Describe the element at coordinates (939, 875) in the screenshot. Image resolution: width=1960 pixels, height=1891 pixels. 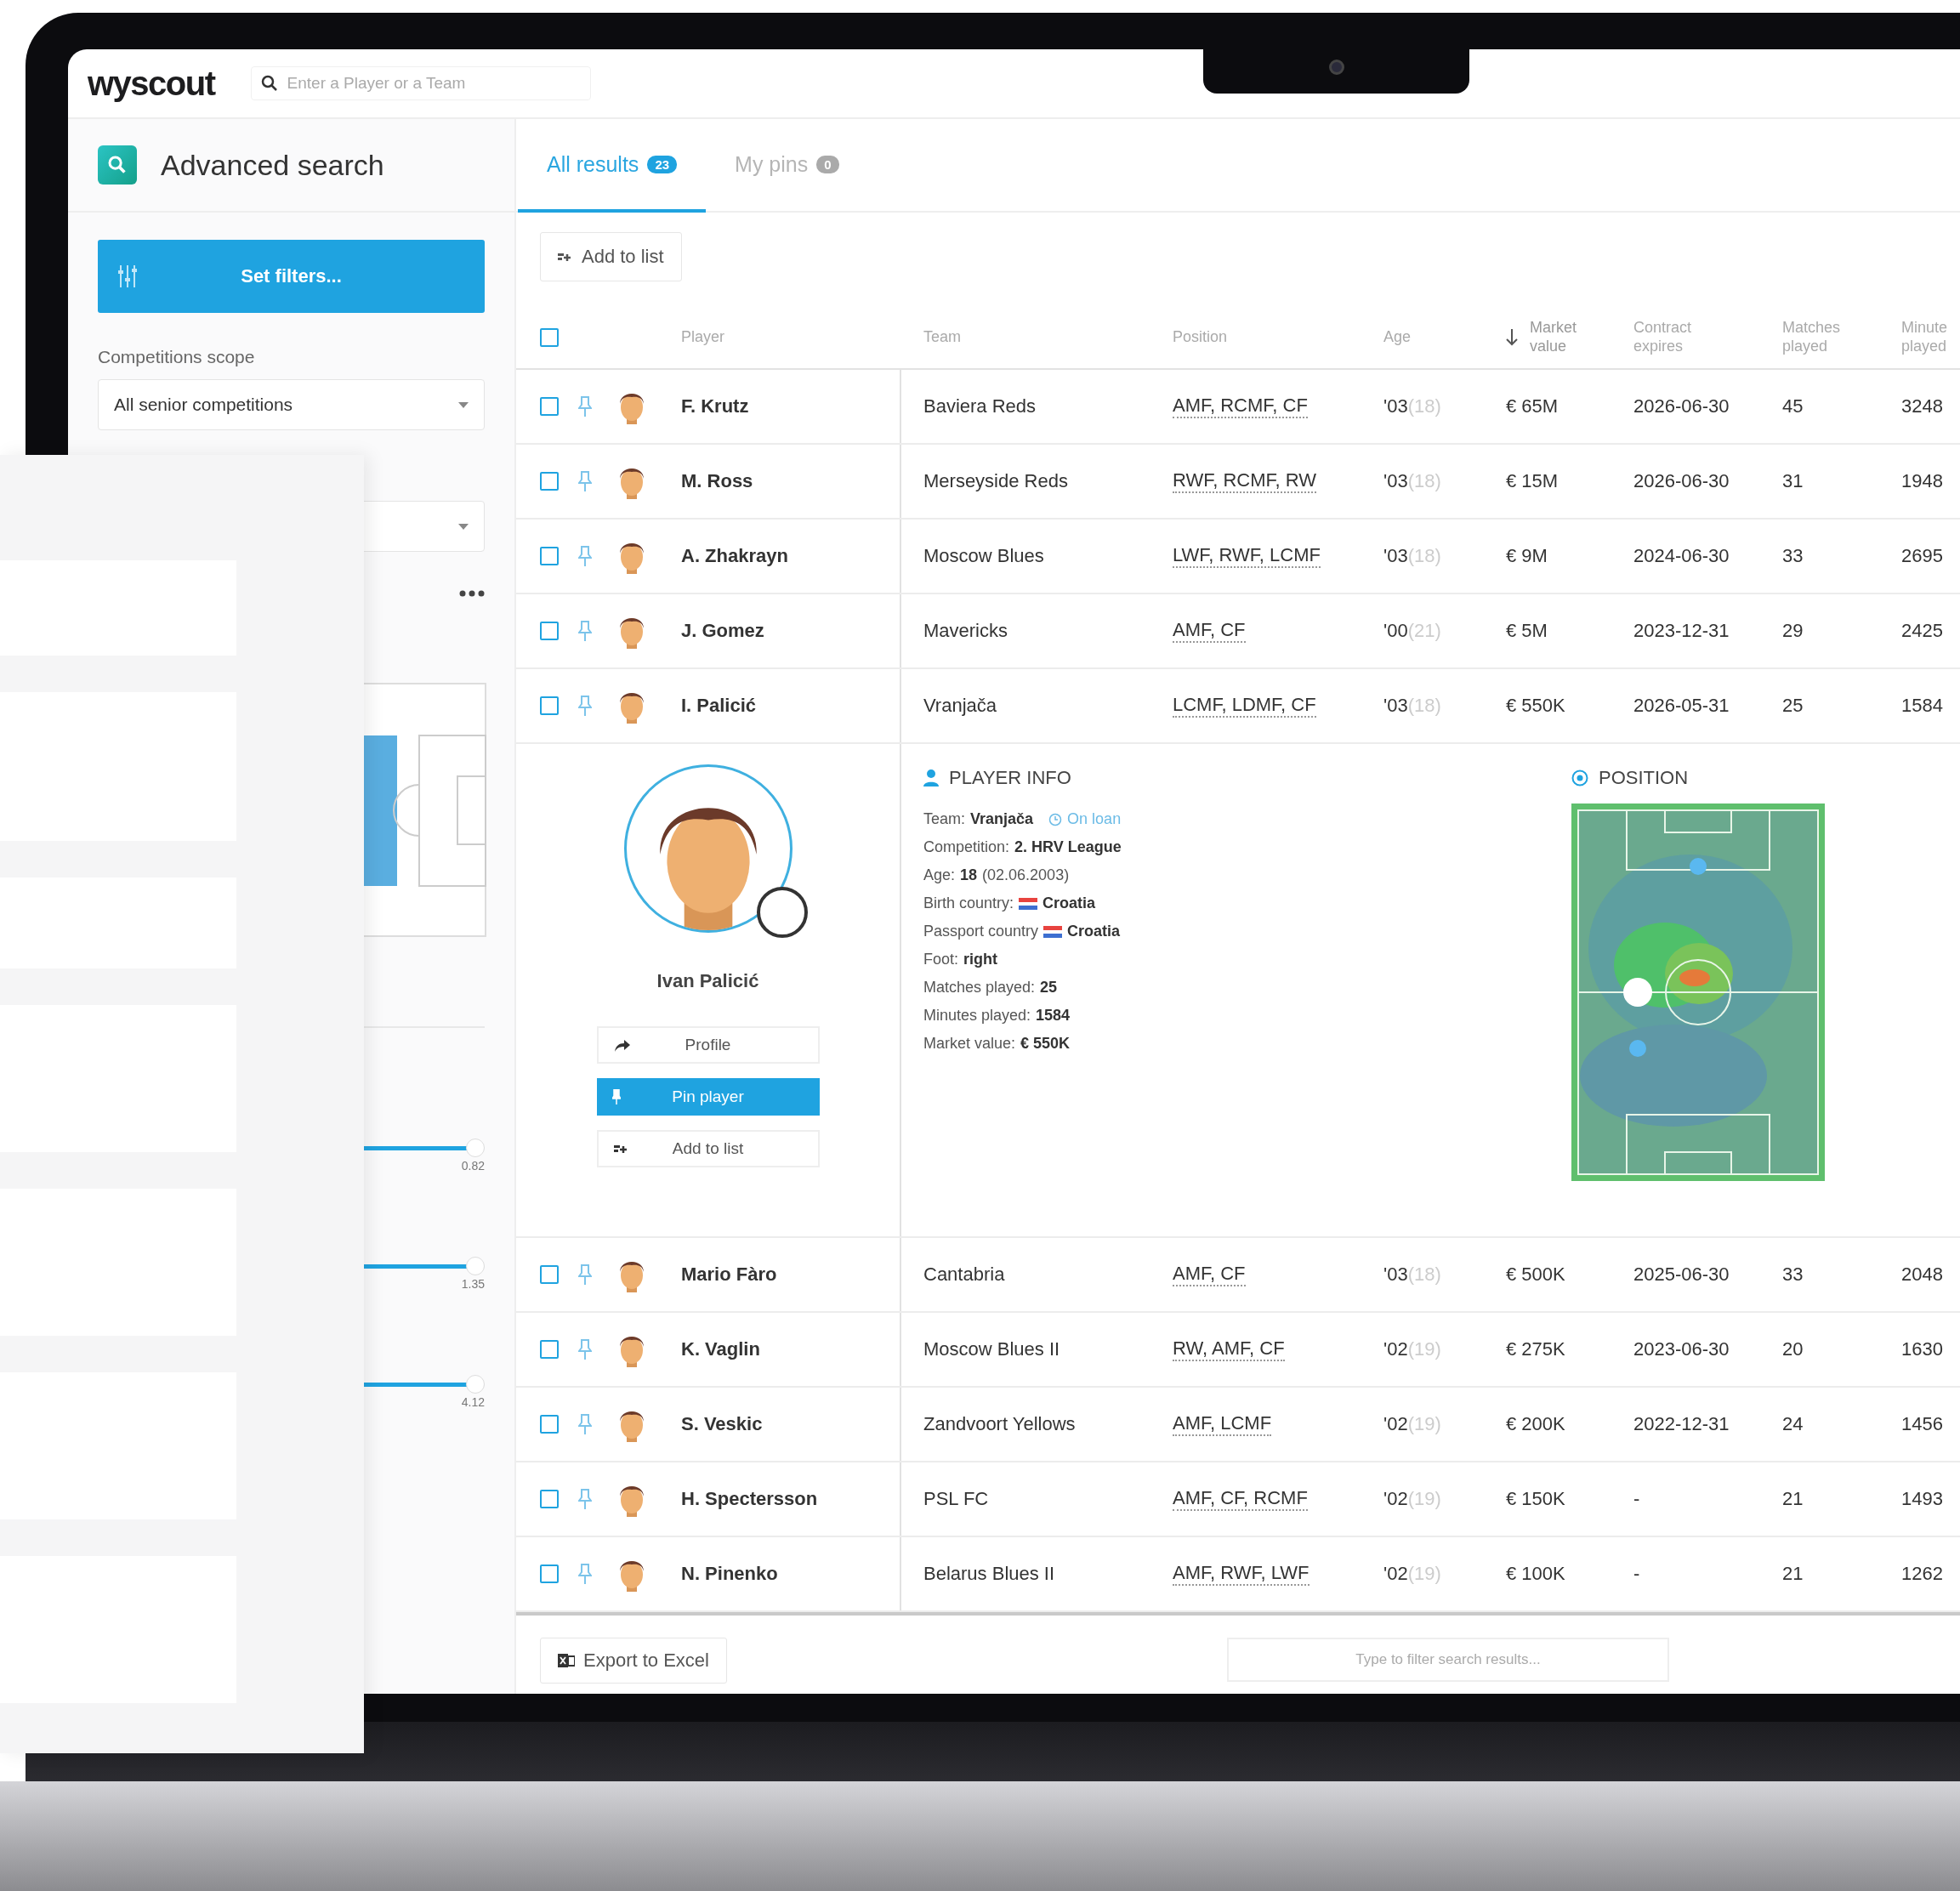
I see `info-label: Age:` at that location.